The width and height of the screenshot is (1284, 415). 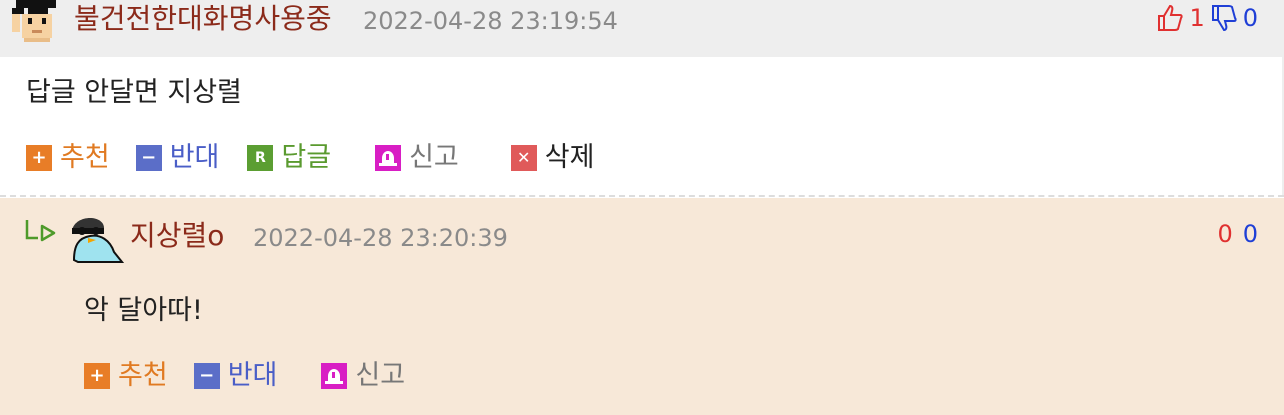 I want to click on comment-actions: + 추천 − 반대 R 답글 신고 ✕ 삭제, so click(x=310, y=158).